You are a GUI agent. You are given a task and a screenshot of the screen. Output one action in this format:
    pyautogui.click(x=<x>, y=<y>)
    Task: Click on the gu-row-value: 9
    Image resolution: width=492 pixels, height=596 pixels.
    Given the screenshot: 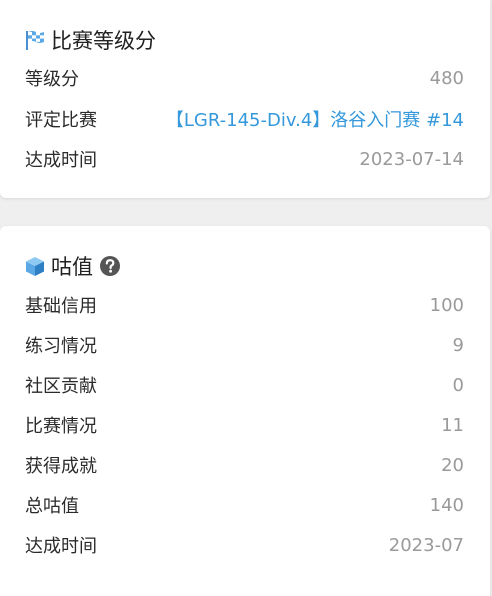 What is the action you would take?
    pyautogui.click(x=458, y=345)
    